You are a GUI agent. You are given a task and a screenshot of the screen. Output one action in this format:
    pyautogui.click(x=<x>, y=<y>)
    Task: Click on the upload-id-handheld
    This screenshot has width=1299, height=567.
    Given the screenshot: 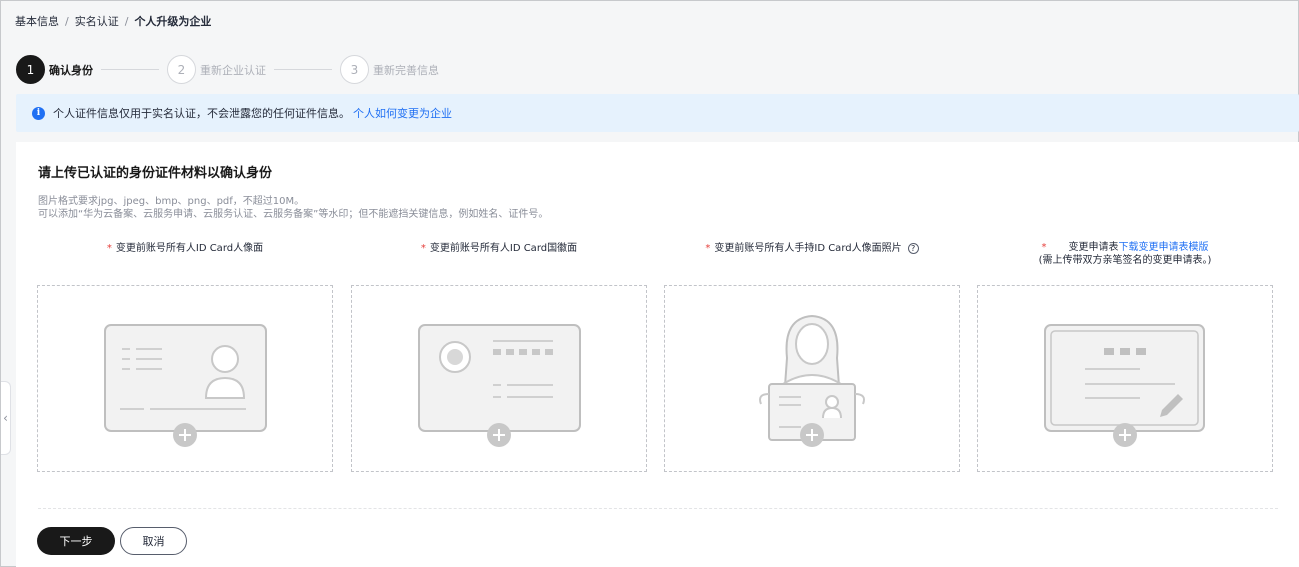 What is the action you would take?
    pyautogui.click(x=812, y=378)
    